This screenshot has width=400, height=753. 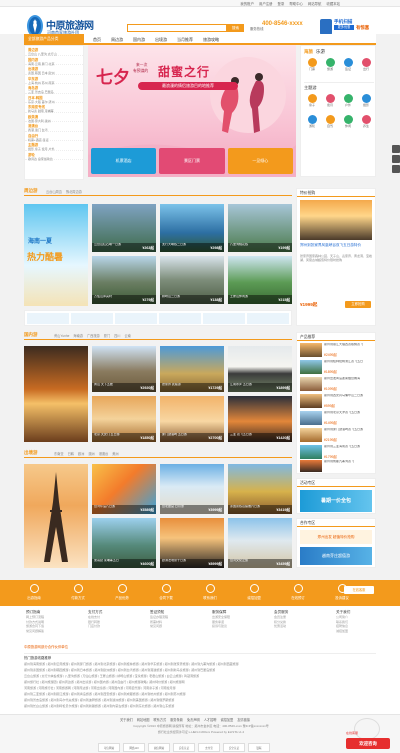 What do you see at coordinates (348, 123) in the screenshot?
I see `theme-leisure: 休闲` at bounding box center [348, 123].